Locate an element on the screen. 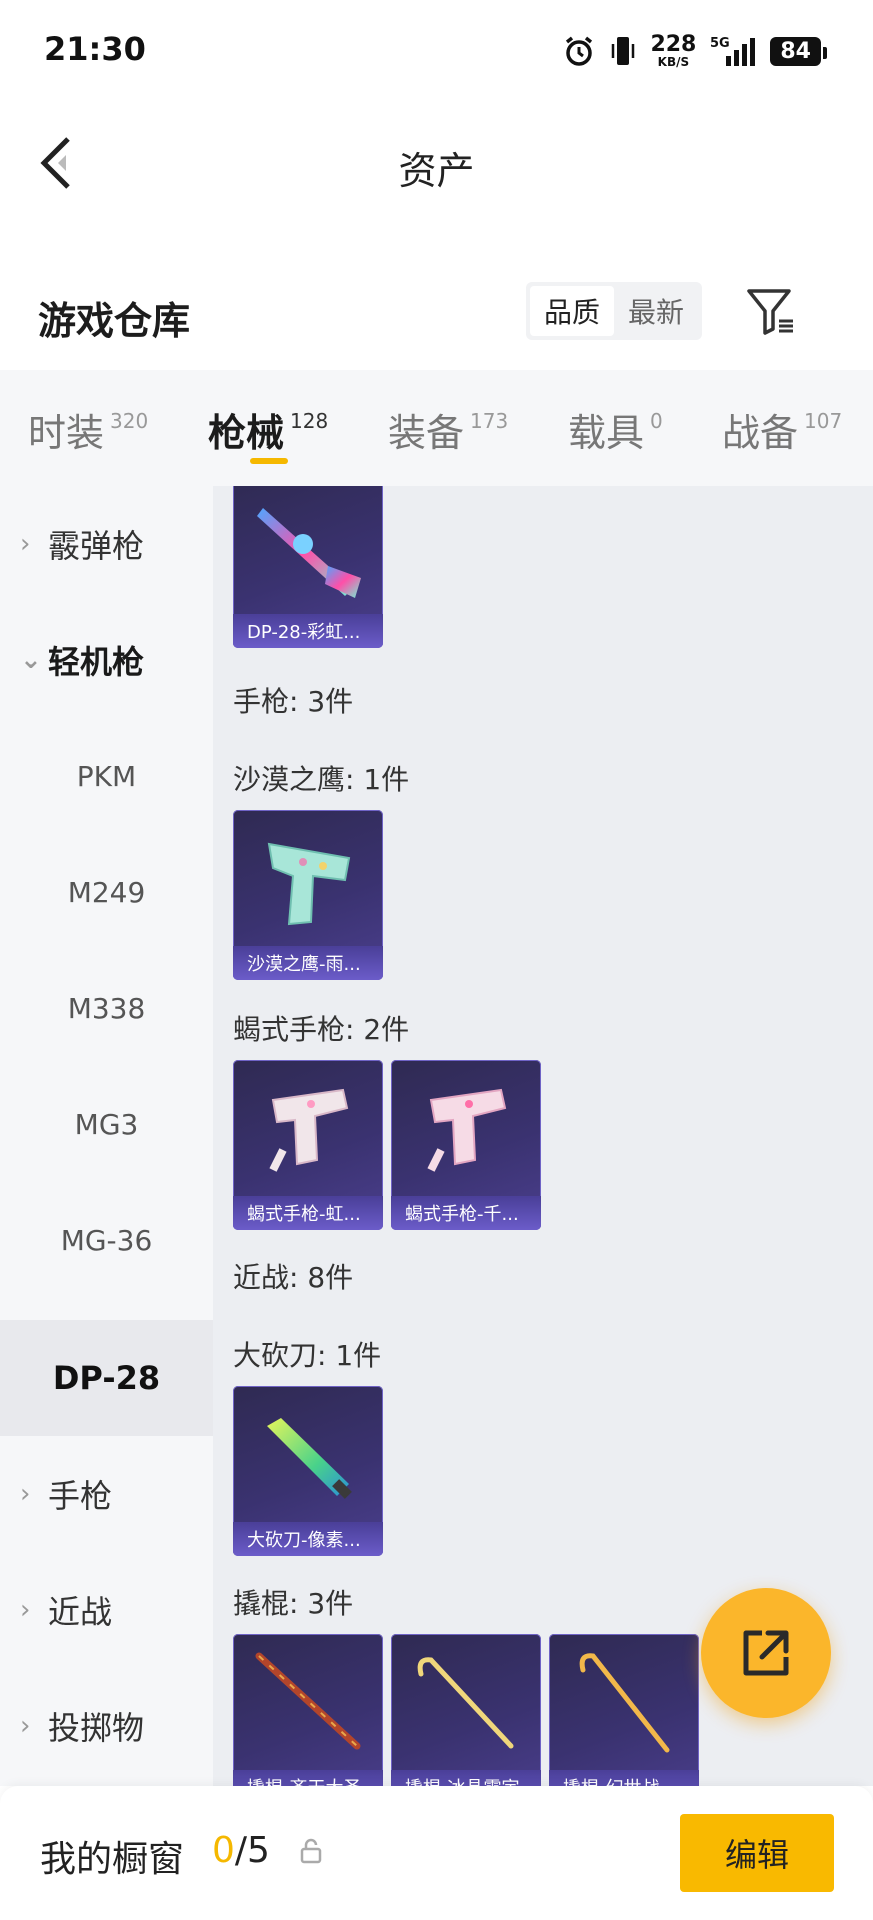 The image size is (873, 1920). vibrate-icon is located at coordinates (623, 51).